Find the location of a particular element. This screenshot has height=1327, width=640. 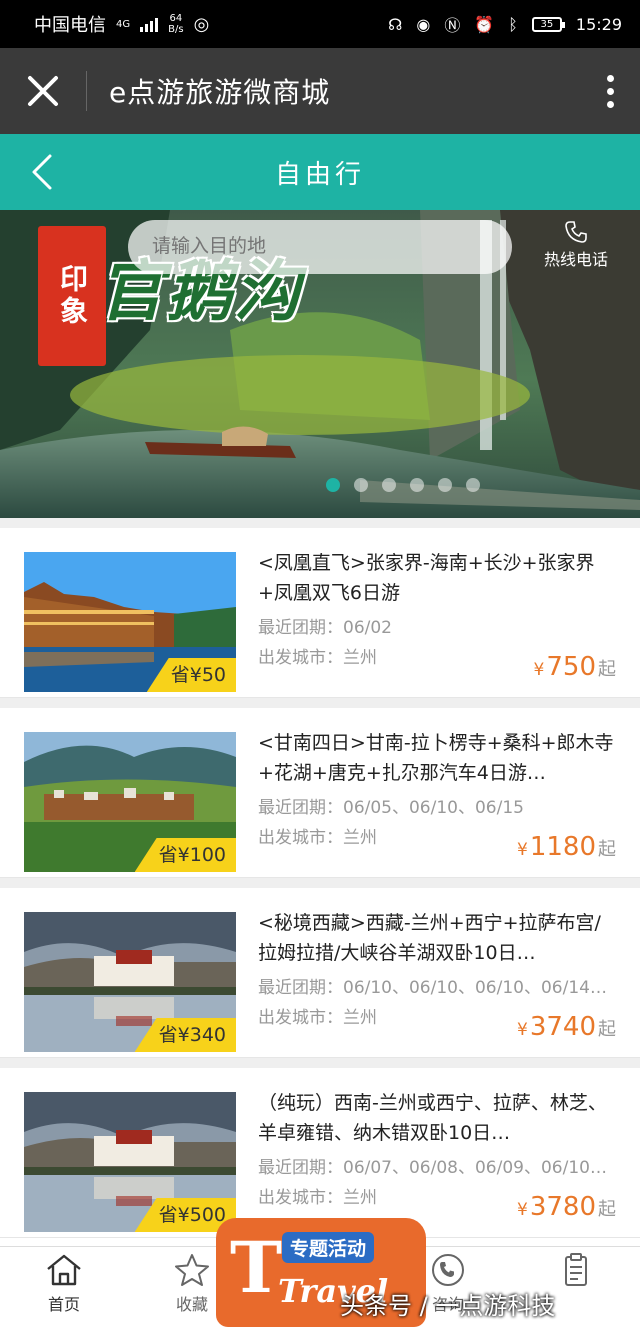

network-type: 4G is located at coordinates (123, 24).